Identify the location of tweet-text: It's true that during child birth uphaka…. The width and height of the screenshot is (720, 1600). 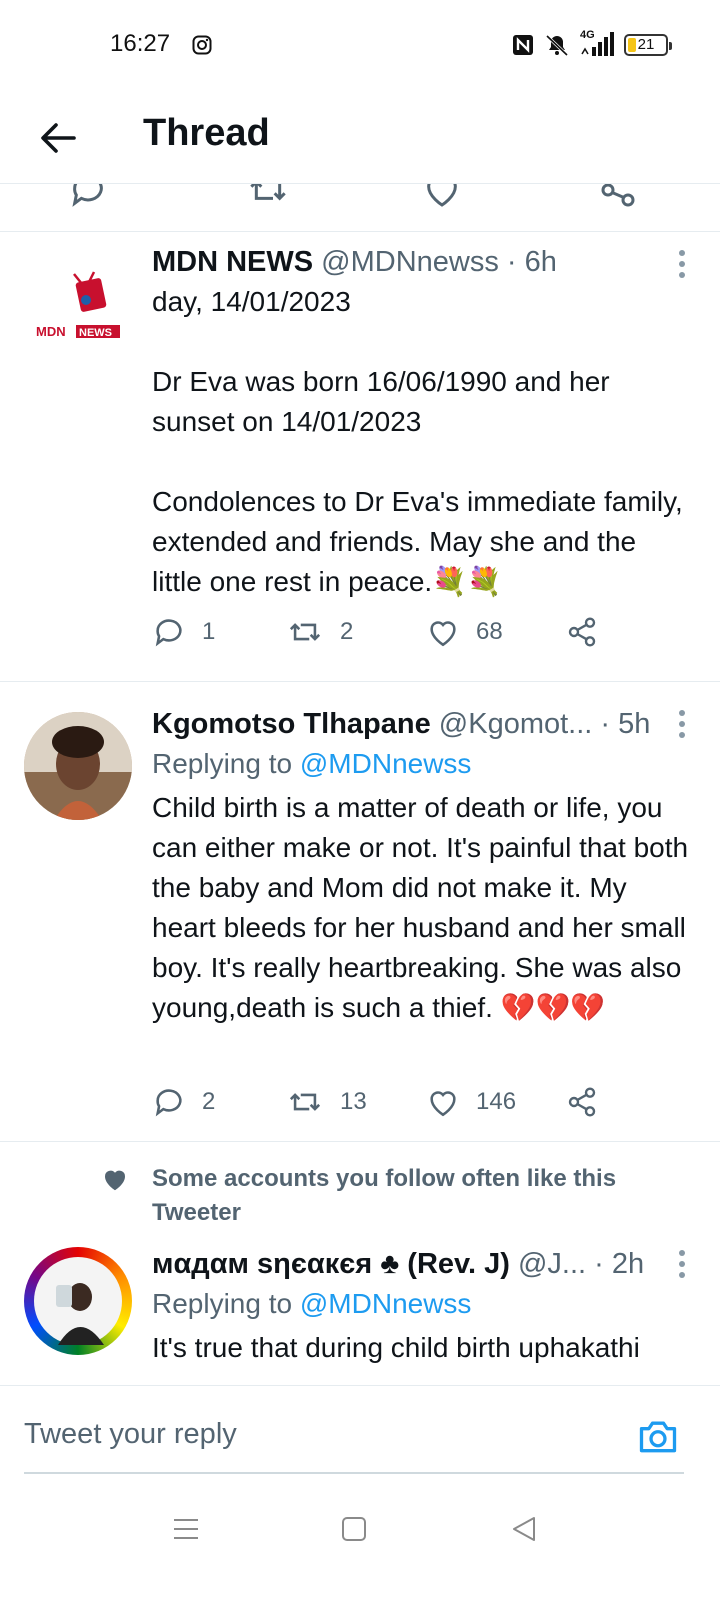
(396, 1347).